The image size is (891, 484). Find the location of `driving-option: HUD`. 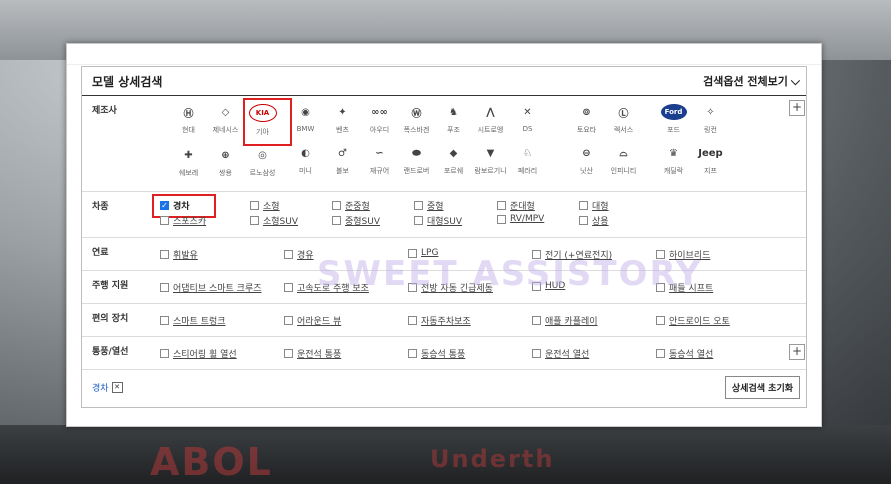

driving-option: HUD is located at coordinates (548, 286).